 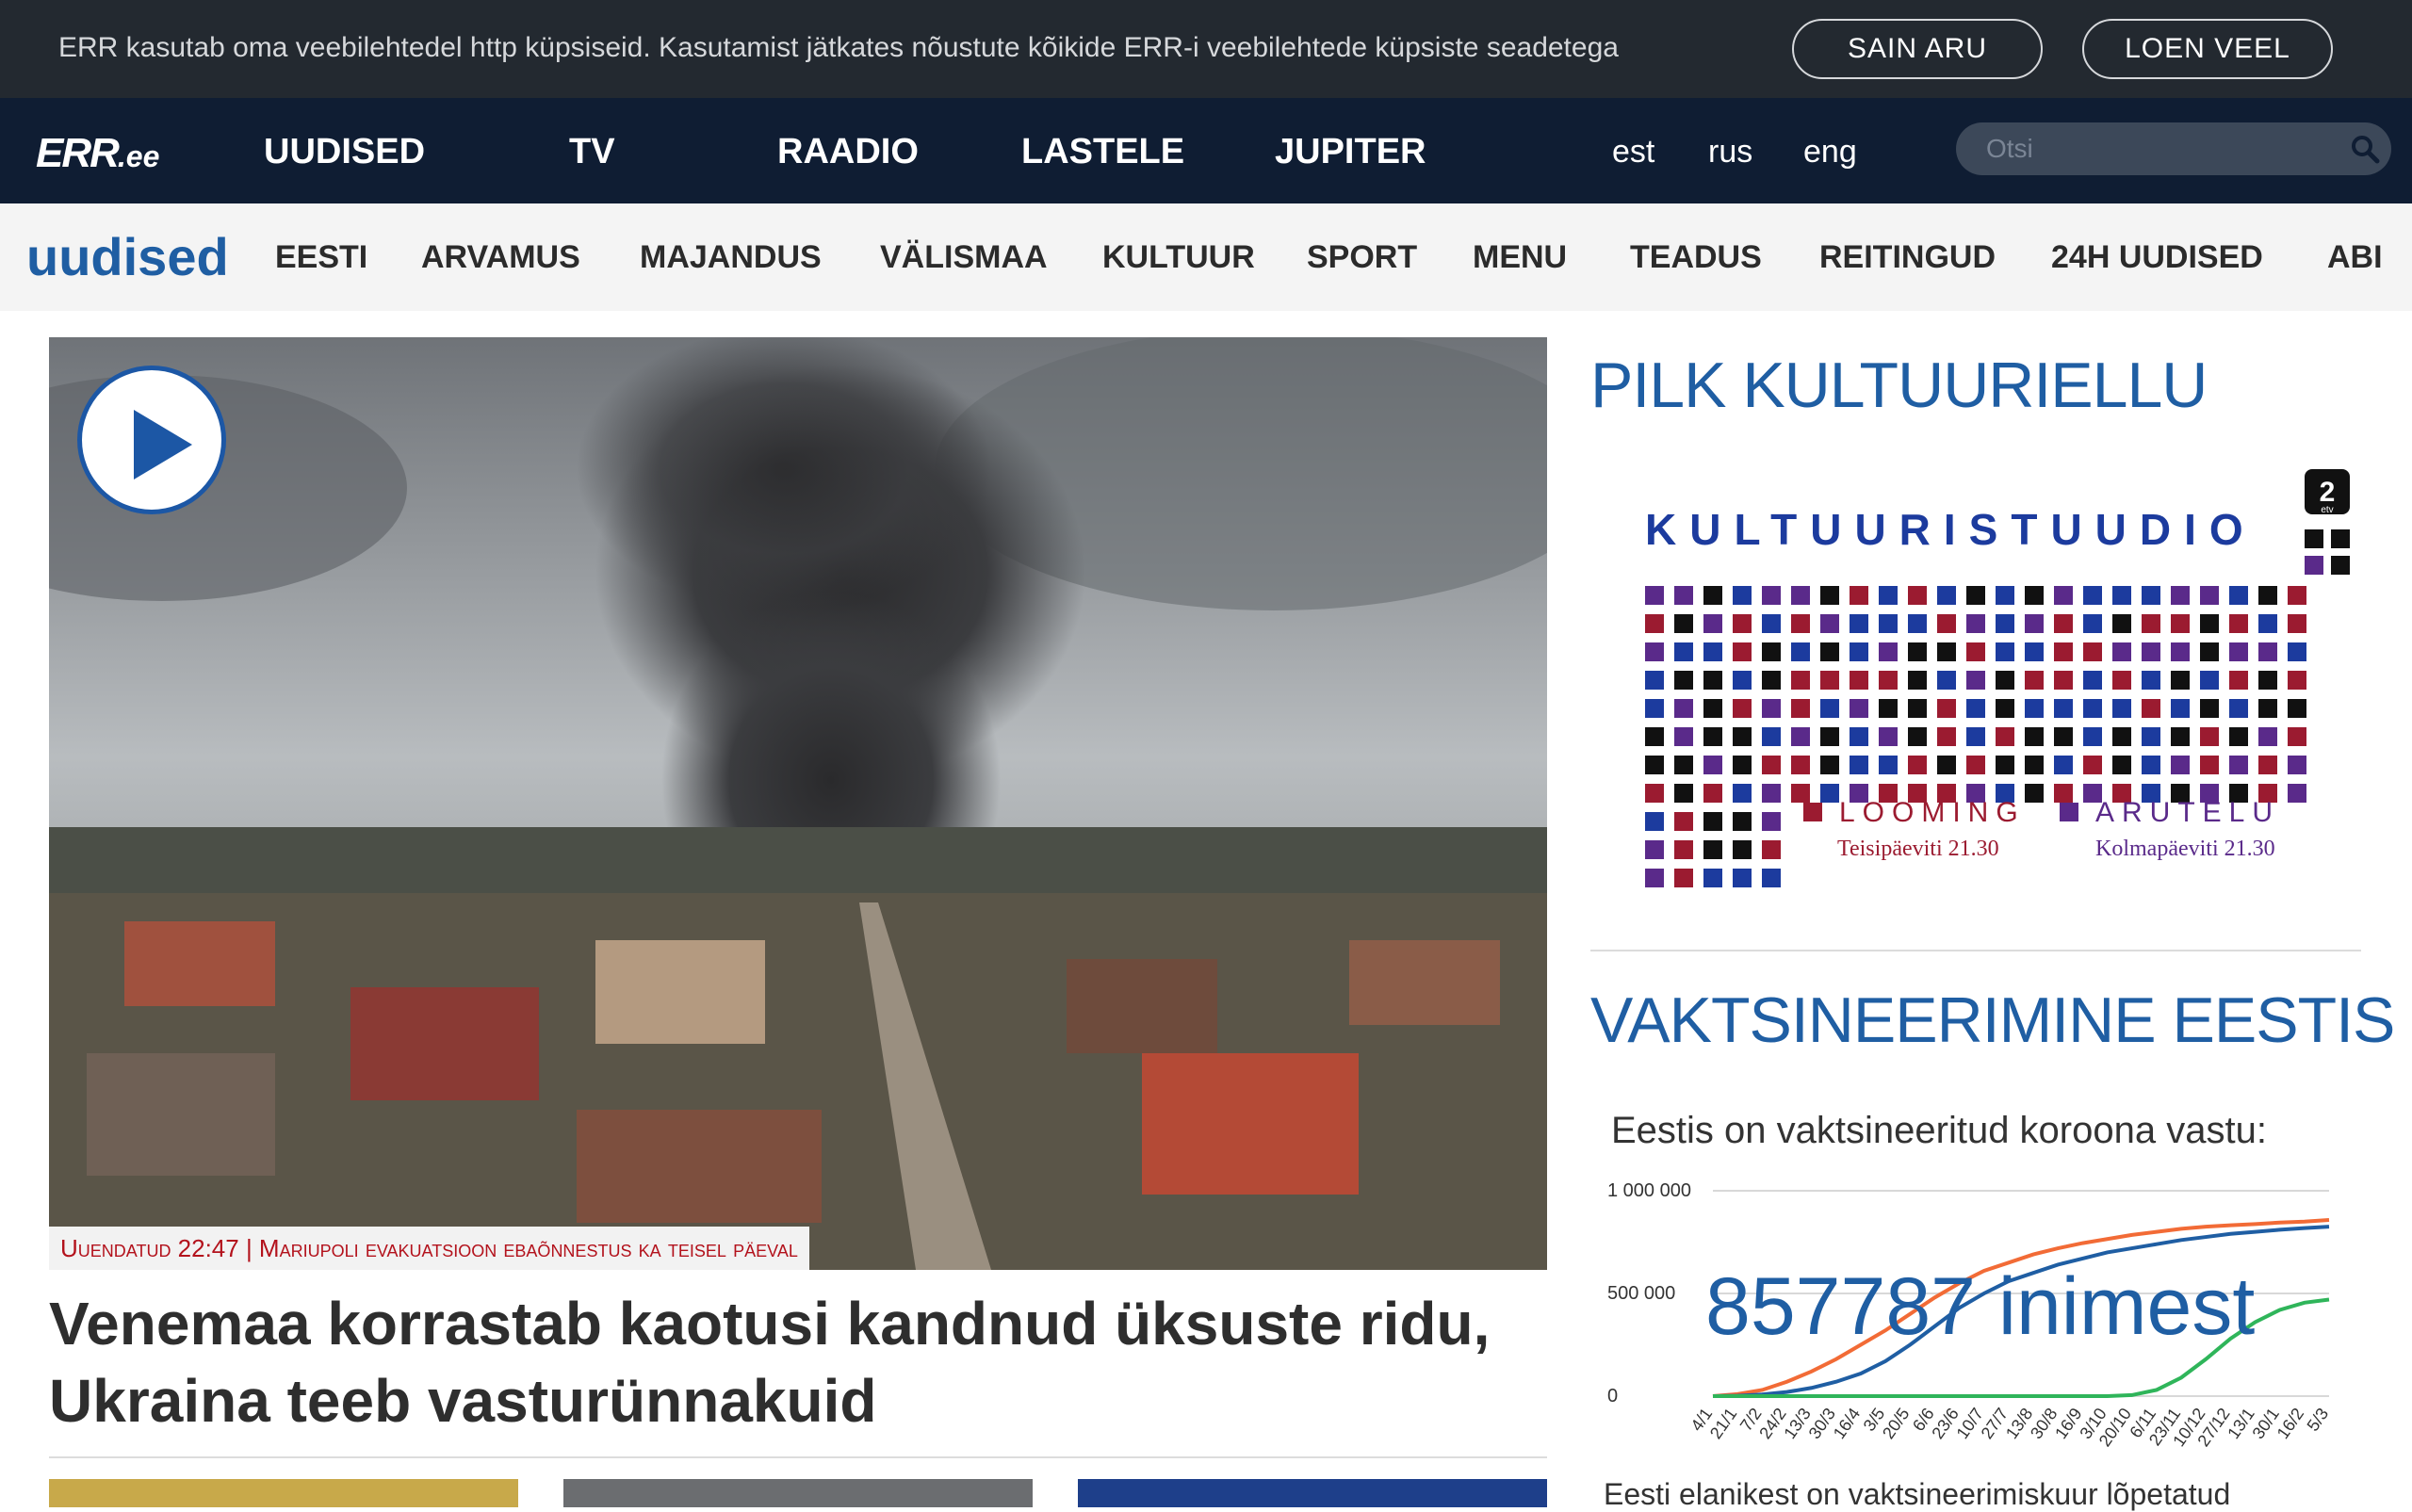 What do you see at coordinates (151, 440) in the screenshot?
I see `video-play-button` at bounding box center [151, 440].